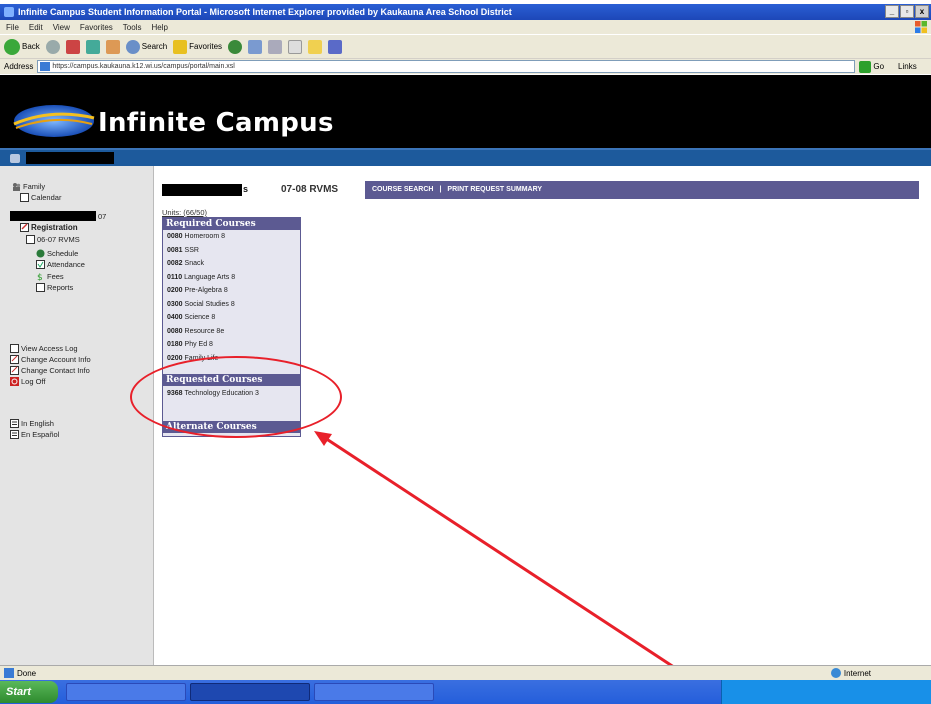 This screenshot has width=931, height=704. I want to click on log-off-icon, so click(14, 381).